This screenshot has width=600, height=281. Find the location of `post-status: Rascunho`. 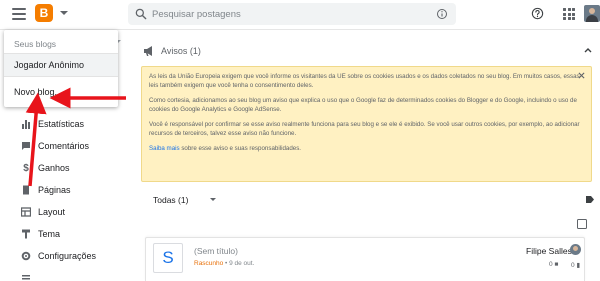

post-status: Rascunho is located at coordinates (209, 263).